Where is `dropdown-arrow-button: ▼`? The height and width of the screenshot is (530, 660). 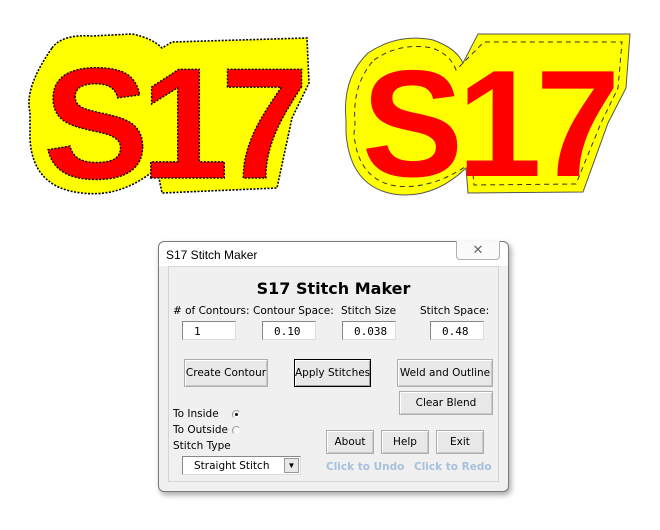 dropdown-arrow-button: ▼ is located at coordinates (291, 465).